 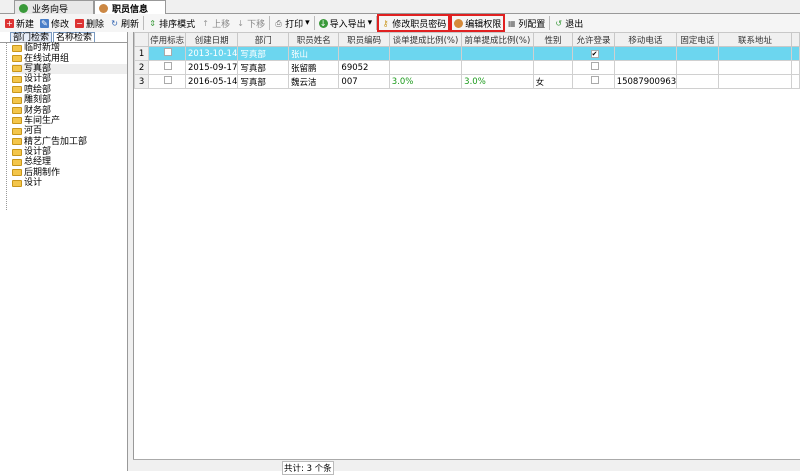 I want to click on column-header: 性别, so click(x=553, y=39).